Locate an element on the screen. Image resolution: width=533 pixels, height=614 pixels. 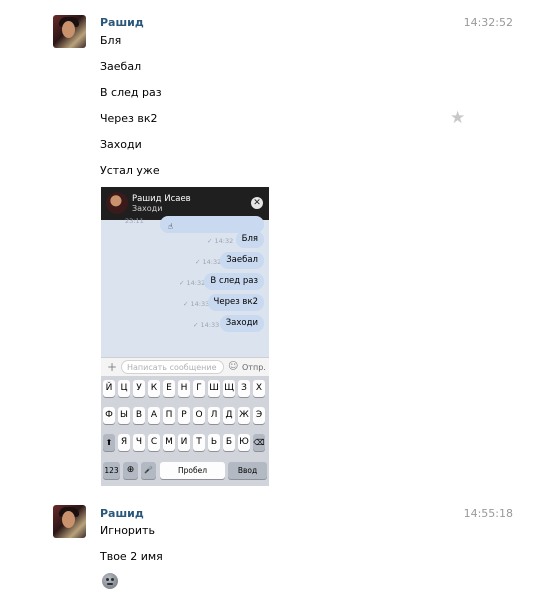
key: М is located at coordinates (169, 442).